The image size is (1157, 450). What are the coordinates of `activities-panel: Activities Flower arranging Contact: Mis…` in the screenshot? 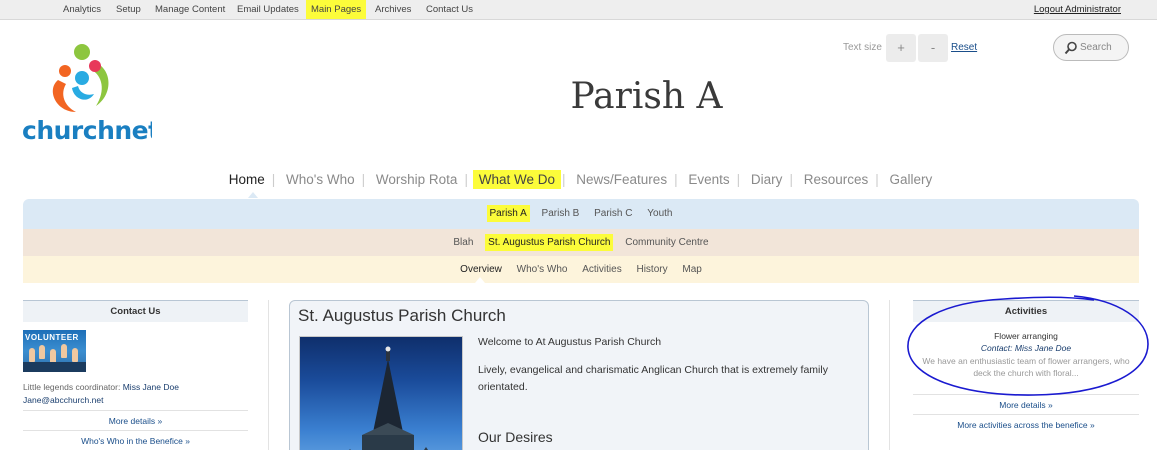 It's located at (1026, 365).